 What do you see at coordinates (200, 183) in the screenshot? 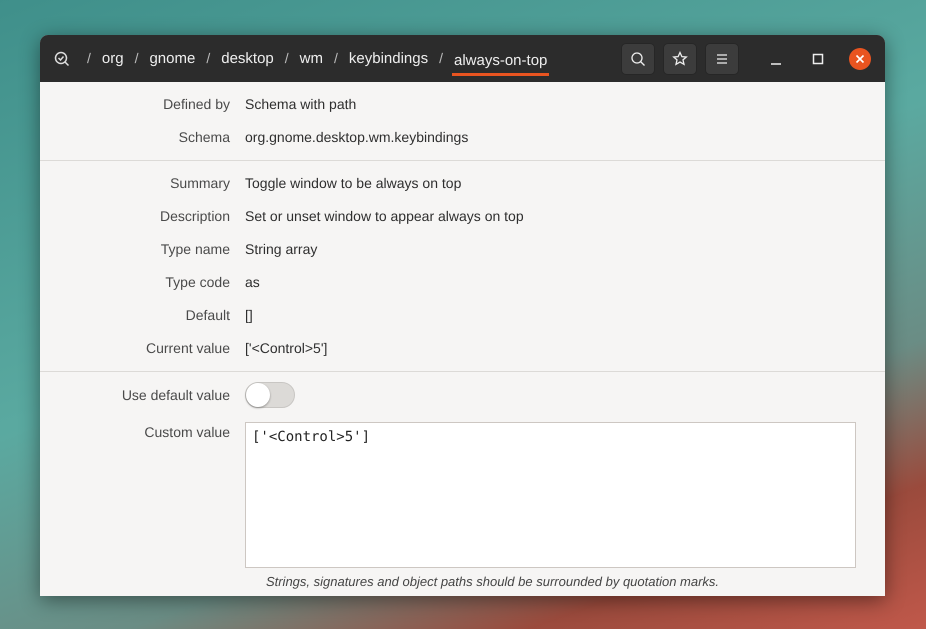
I see `field-label: Summary` at bounding box center [200, 183].